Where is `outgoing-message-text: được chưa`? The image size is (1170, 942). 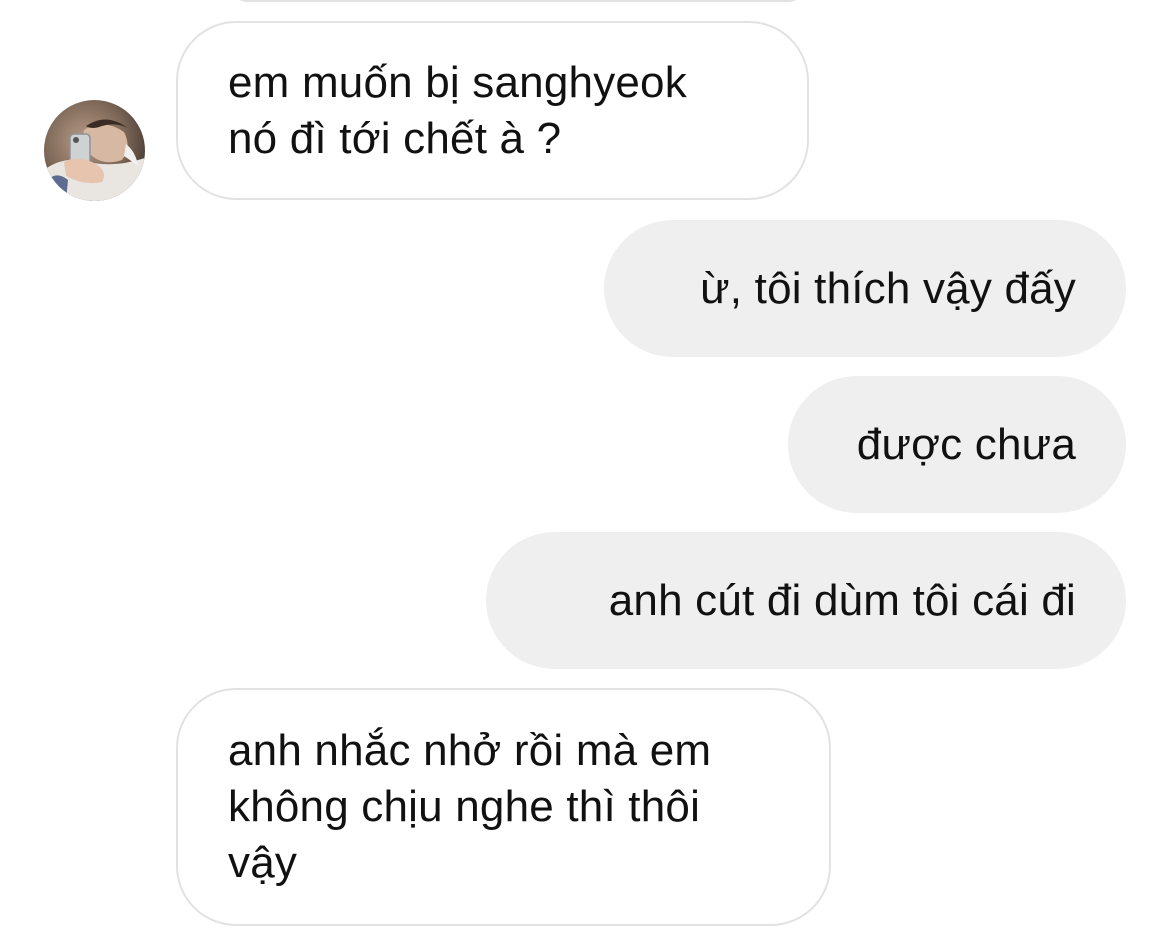
outgoing-message-text: được chưa is located at coordinates (966, 444).